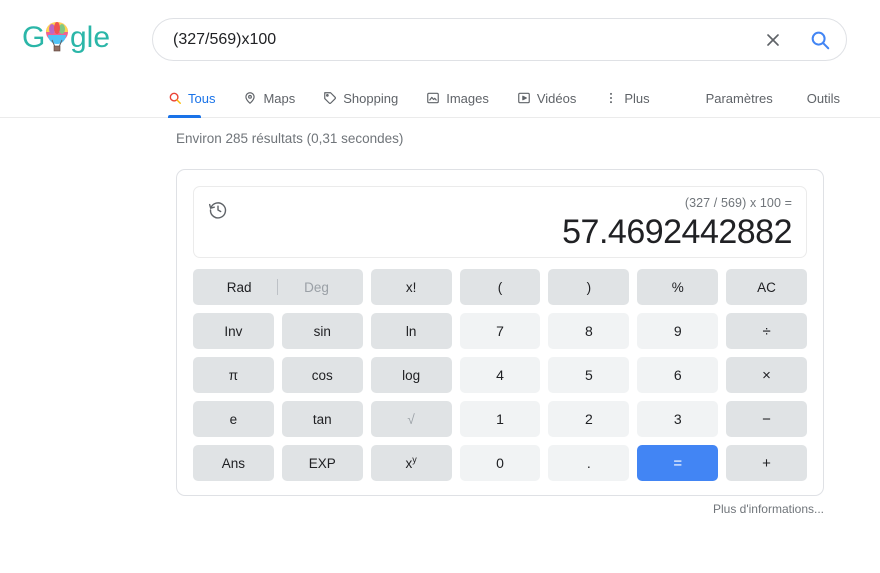 The image size is (880, 573). I want to click on tab-label: Shopping, so click(371, 98).